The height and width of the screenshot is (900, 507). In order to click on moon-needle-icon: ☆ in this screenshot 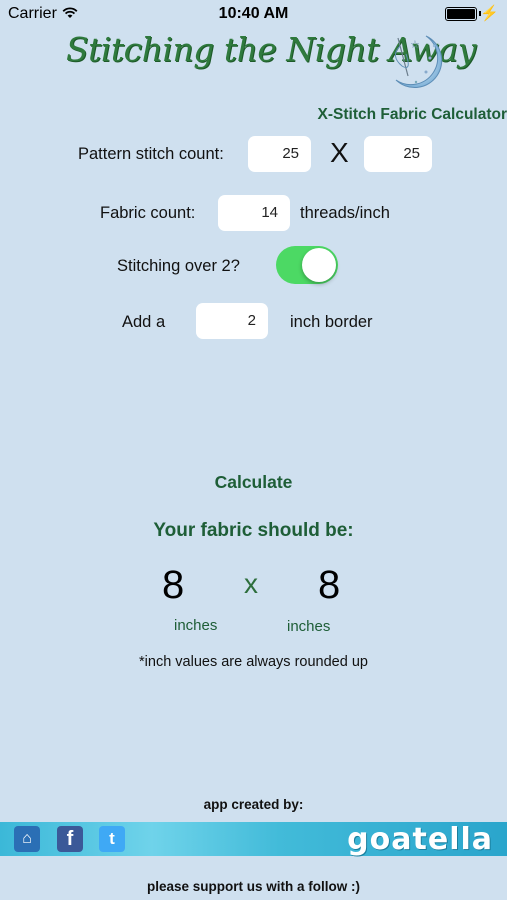, I will do `click(416, 62)`.